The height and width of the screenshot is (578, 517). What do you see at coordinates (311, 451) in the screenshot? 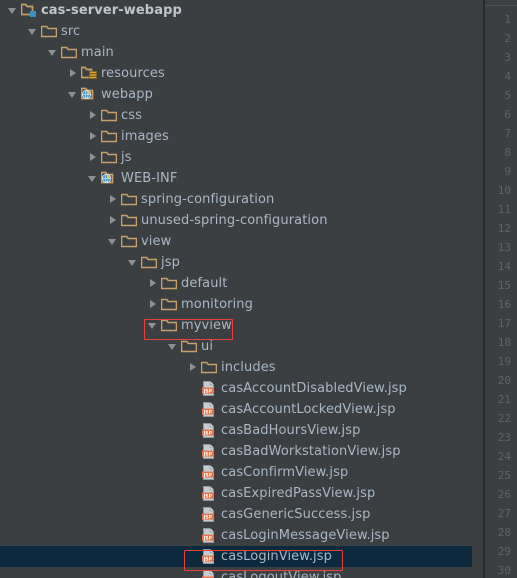
I see `tree-row-label: casBadWorkstationView.jsp` at bounding box center [311, 451].